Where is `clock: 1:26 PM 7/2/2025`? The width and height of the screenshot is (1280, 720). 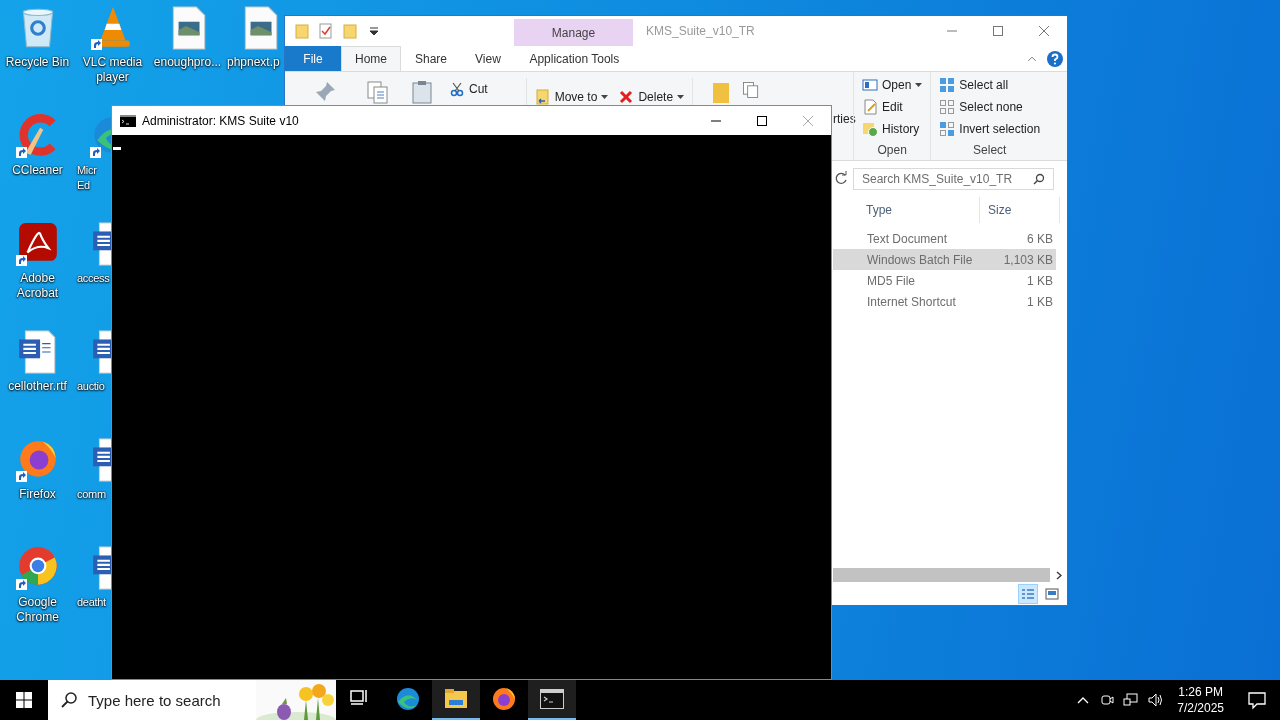
clock: 1:26 PM 7/2/2025 is located at coordinates (1200, 700).